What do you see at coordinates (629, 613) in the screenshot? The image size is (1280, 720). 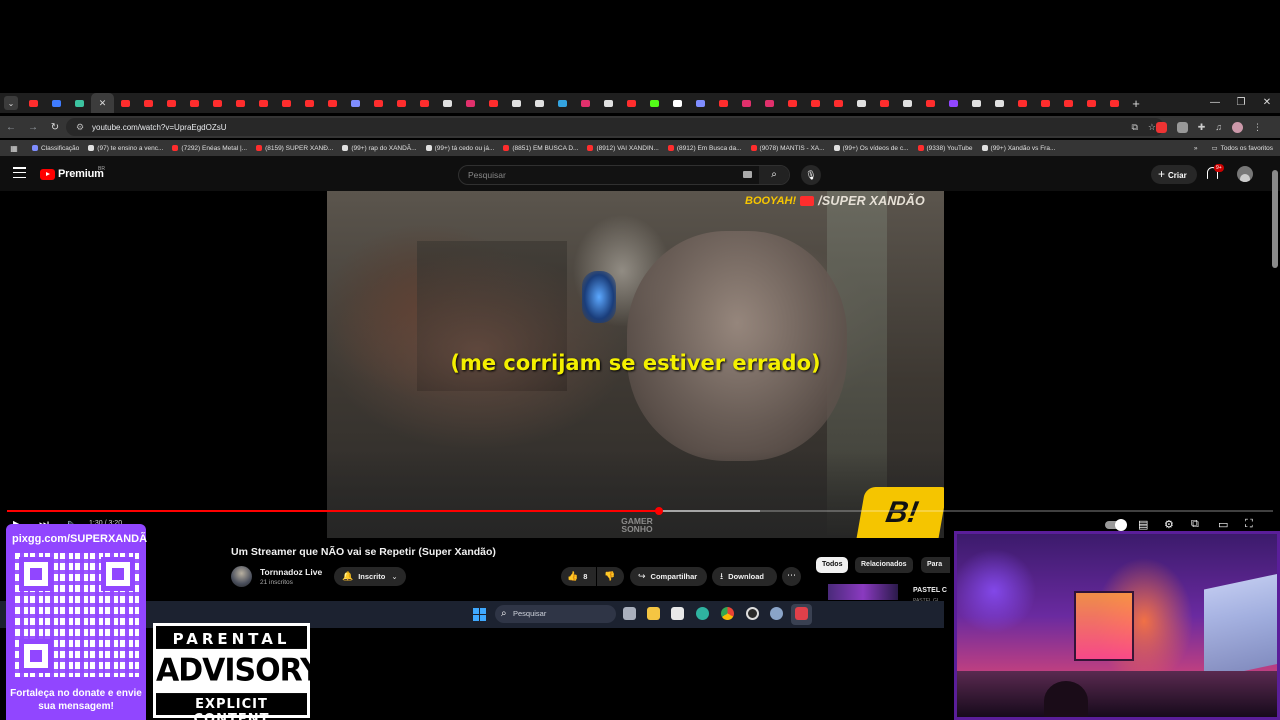 I see `task-view-icon` at bounding box center [629, 613].